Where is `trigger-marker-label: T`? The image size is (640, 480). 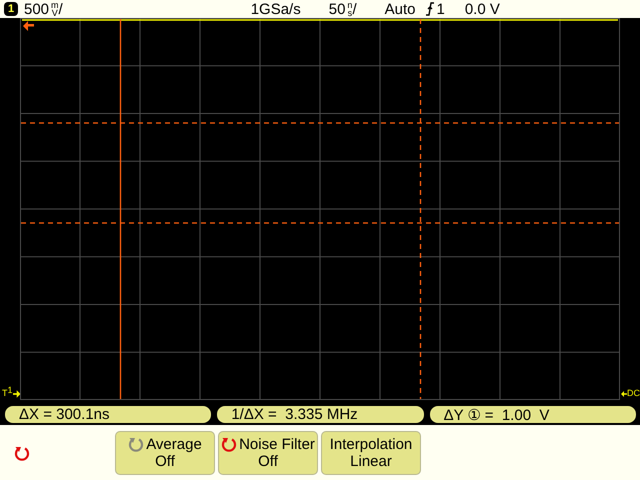
trigger-marker-label: T is located at coordinates (5, 393).